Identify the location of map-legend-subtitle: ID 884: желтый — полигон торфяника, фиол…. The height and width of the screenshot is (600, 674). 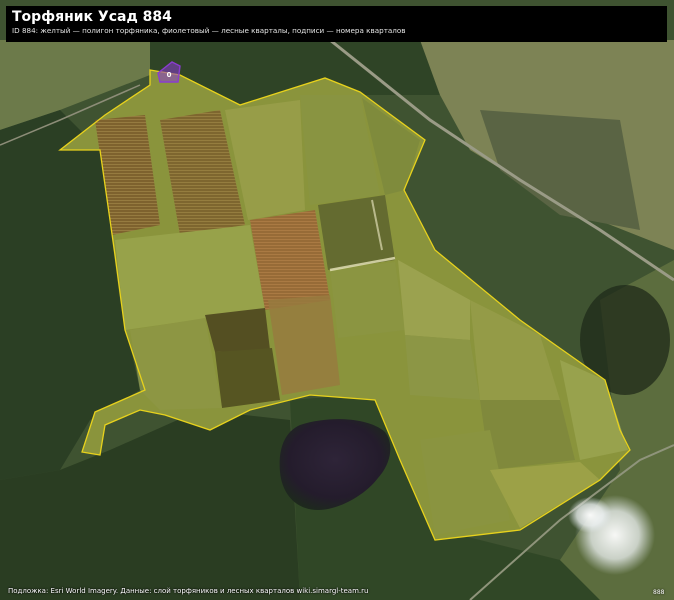
(209, 30).